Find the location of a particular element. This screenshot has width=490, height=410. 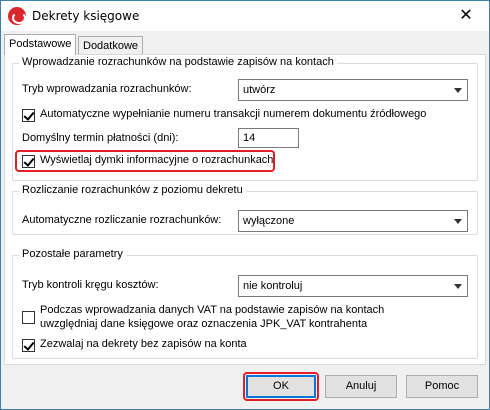

bez-zapisow-label: Zezwalaj na dekrety bez zapisów na konta is located at coordinates (143, 344).